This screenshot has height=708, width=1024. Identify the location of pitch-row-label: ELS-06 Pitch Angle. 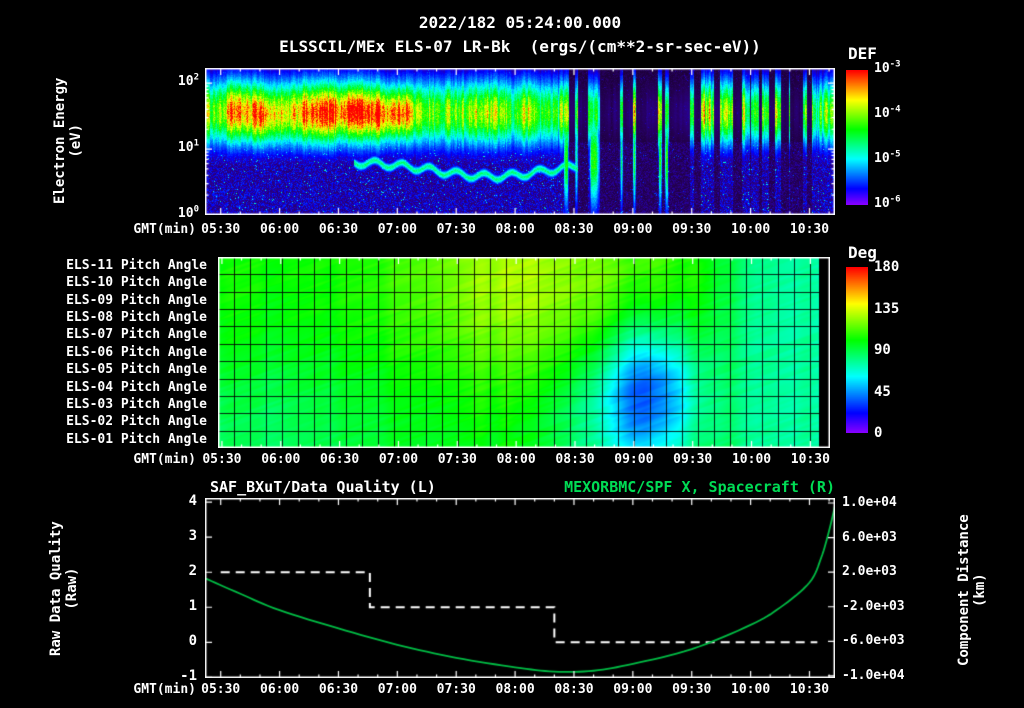
(136, 352).